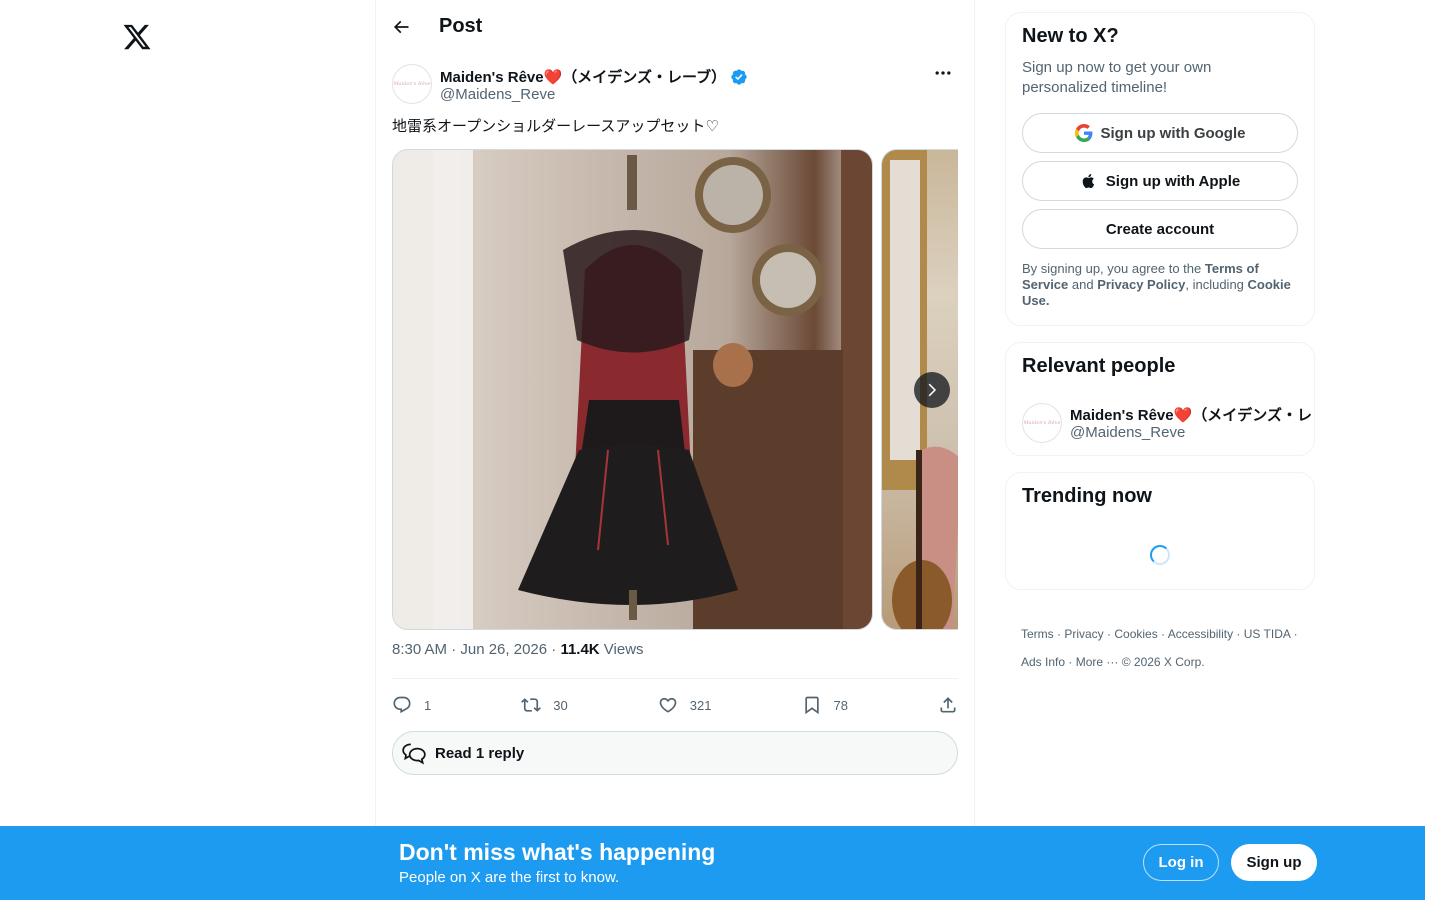  I want to click on log-in-button: Log in, so click(1181, 862).